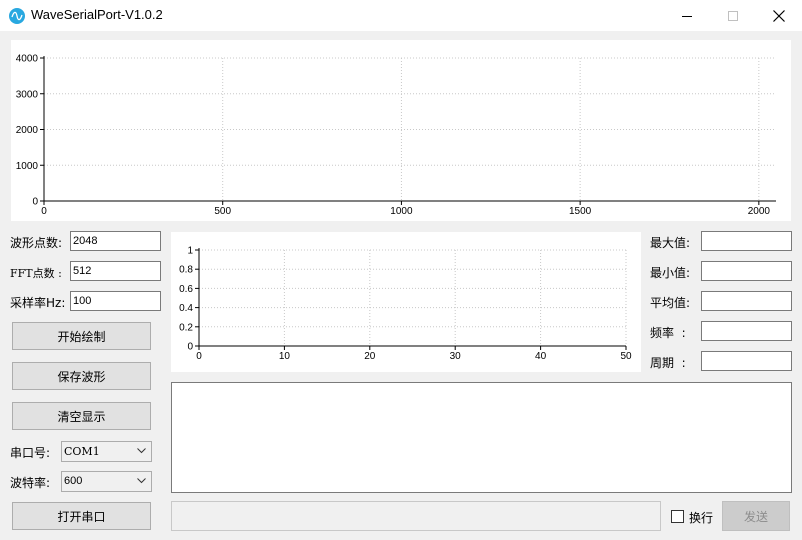 The width and height of the screenshot is (802, 540). Describe the element at coordinates (456, 356) in the screenshot. I see `fft-chart-x-tick-label: 30` at that location.